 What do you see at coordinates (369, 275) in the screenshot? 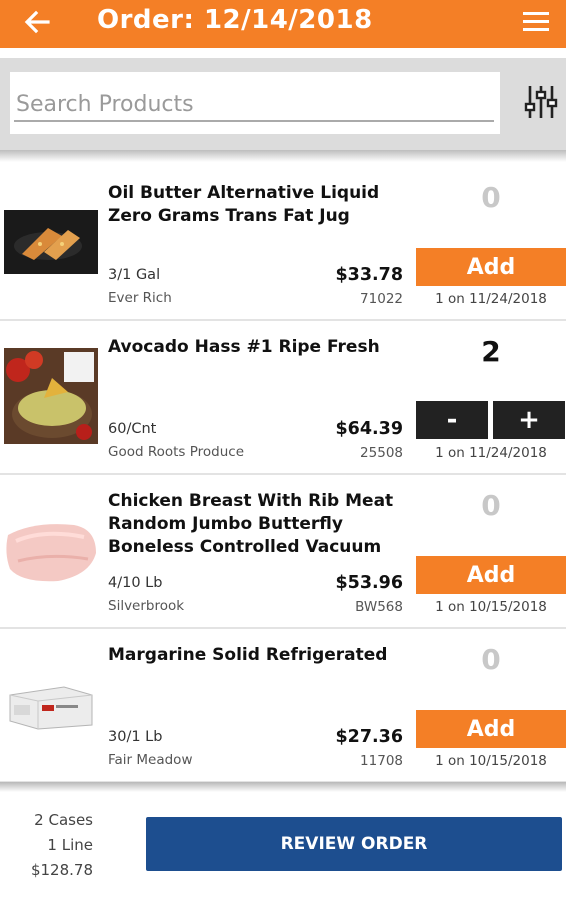
I see `product-price: $33.78` at bounding box center [369, 275].